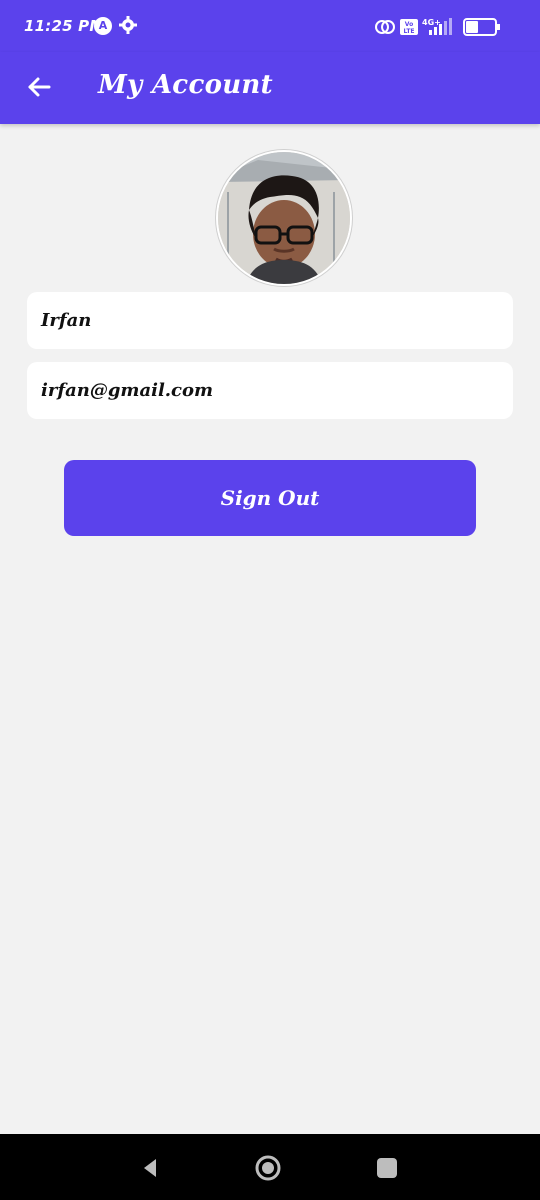 Image resolution: width=540 pixels, height=1200 pixels. I want to click on network-label: 4G+, so click(431, 22).